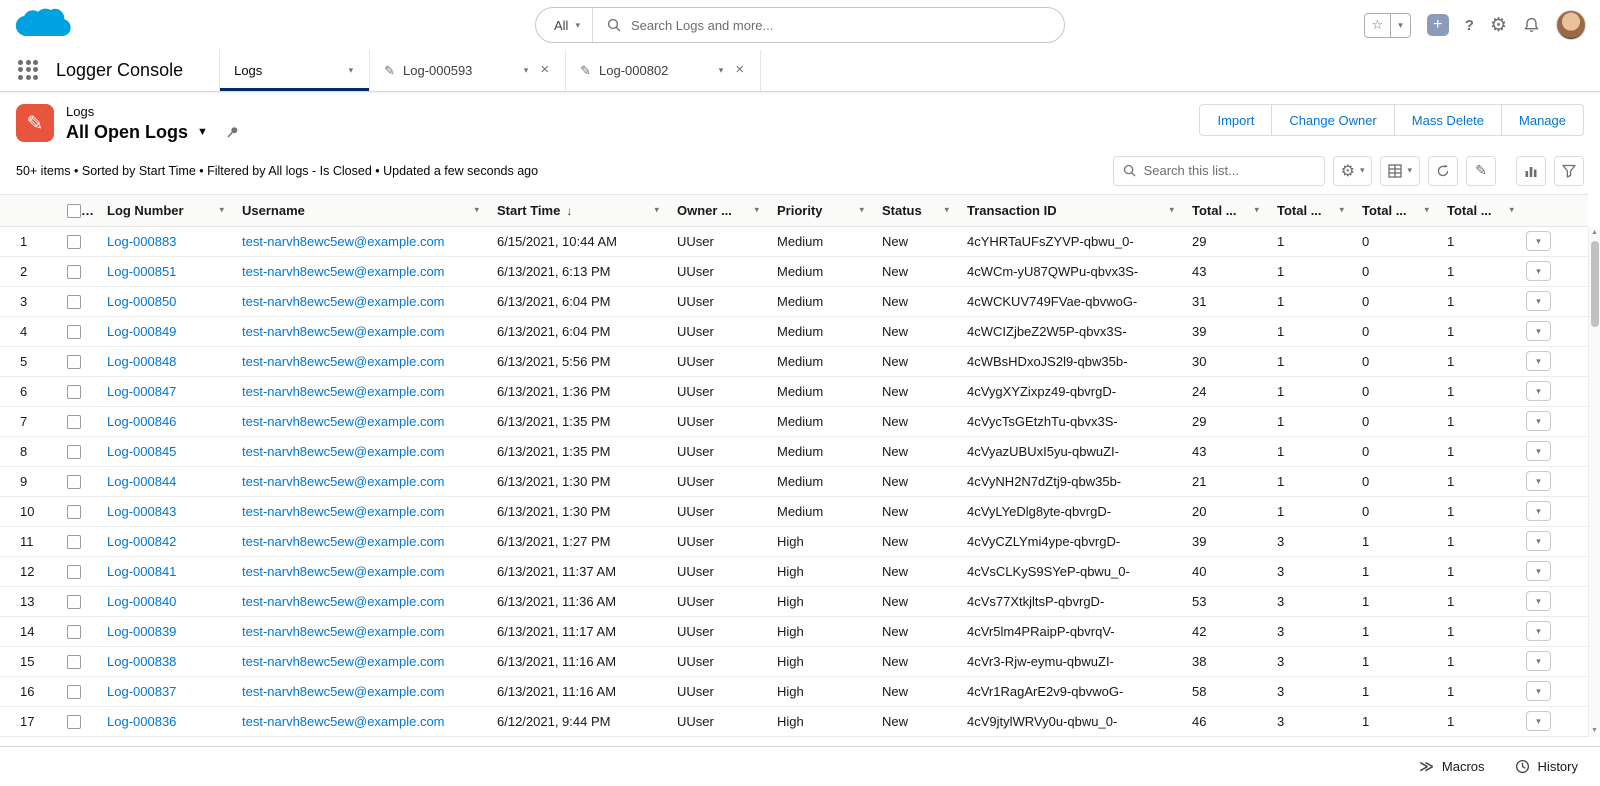  What do you see at coordinates (141, 421) in the screenshot?
I see `log-number-link: Log-000846` at bounding box center [141, 421].